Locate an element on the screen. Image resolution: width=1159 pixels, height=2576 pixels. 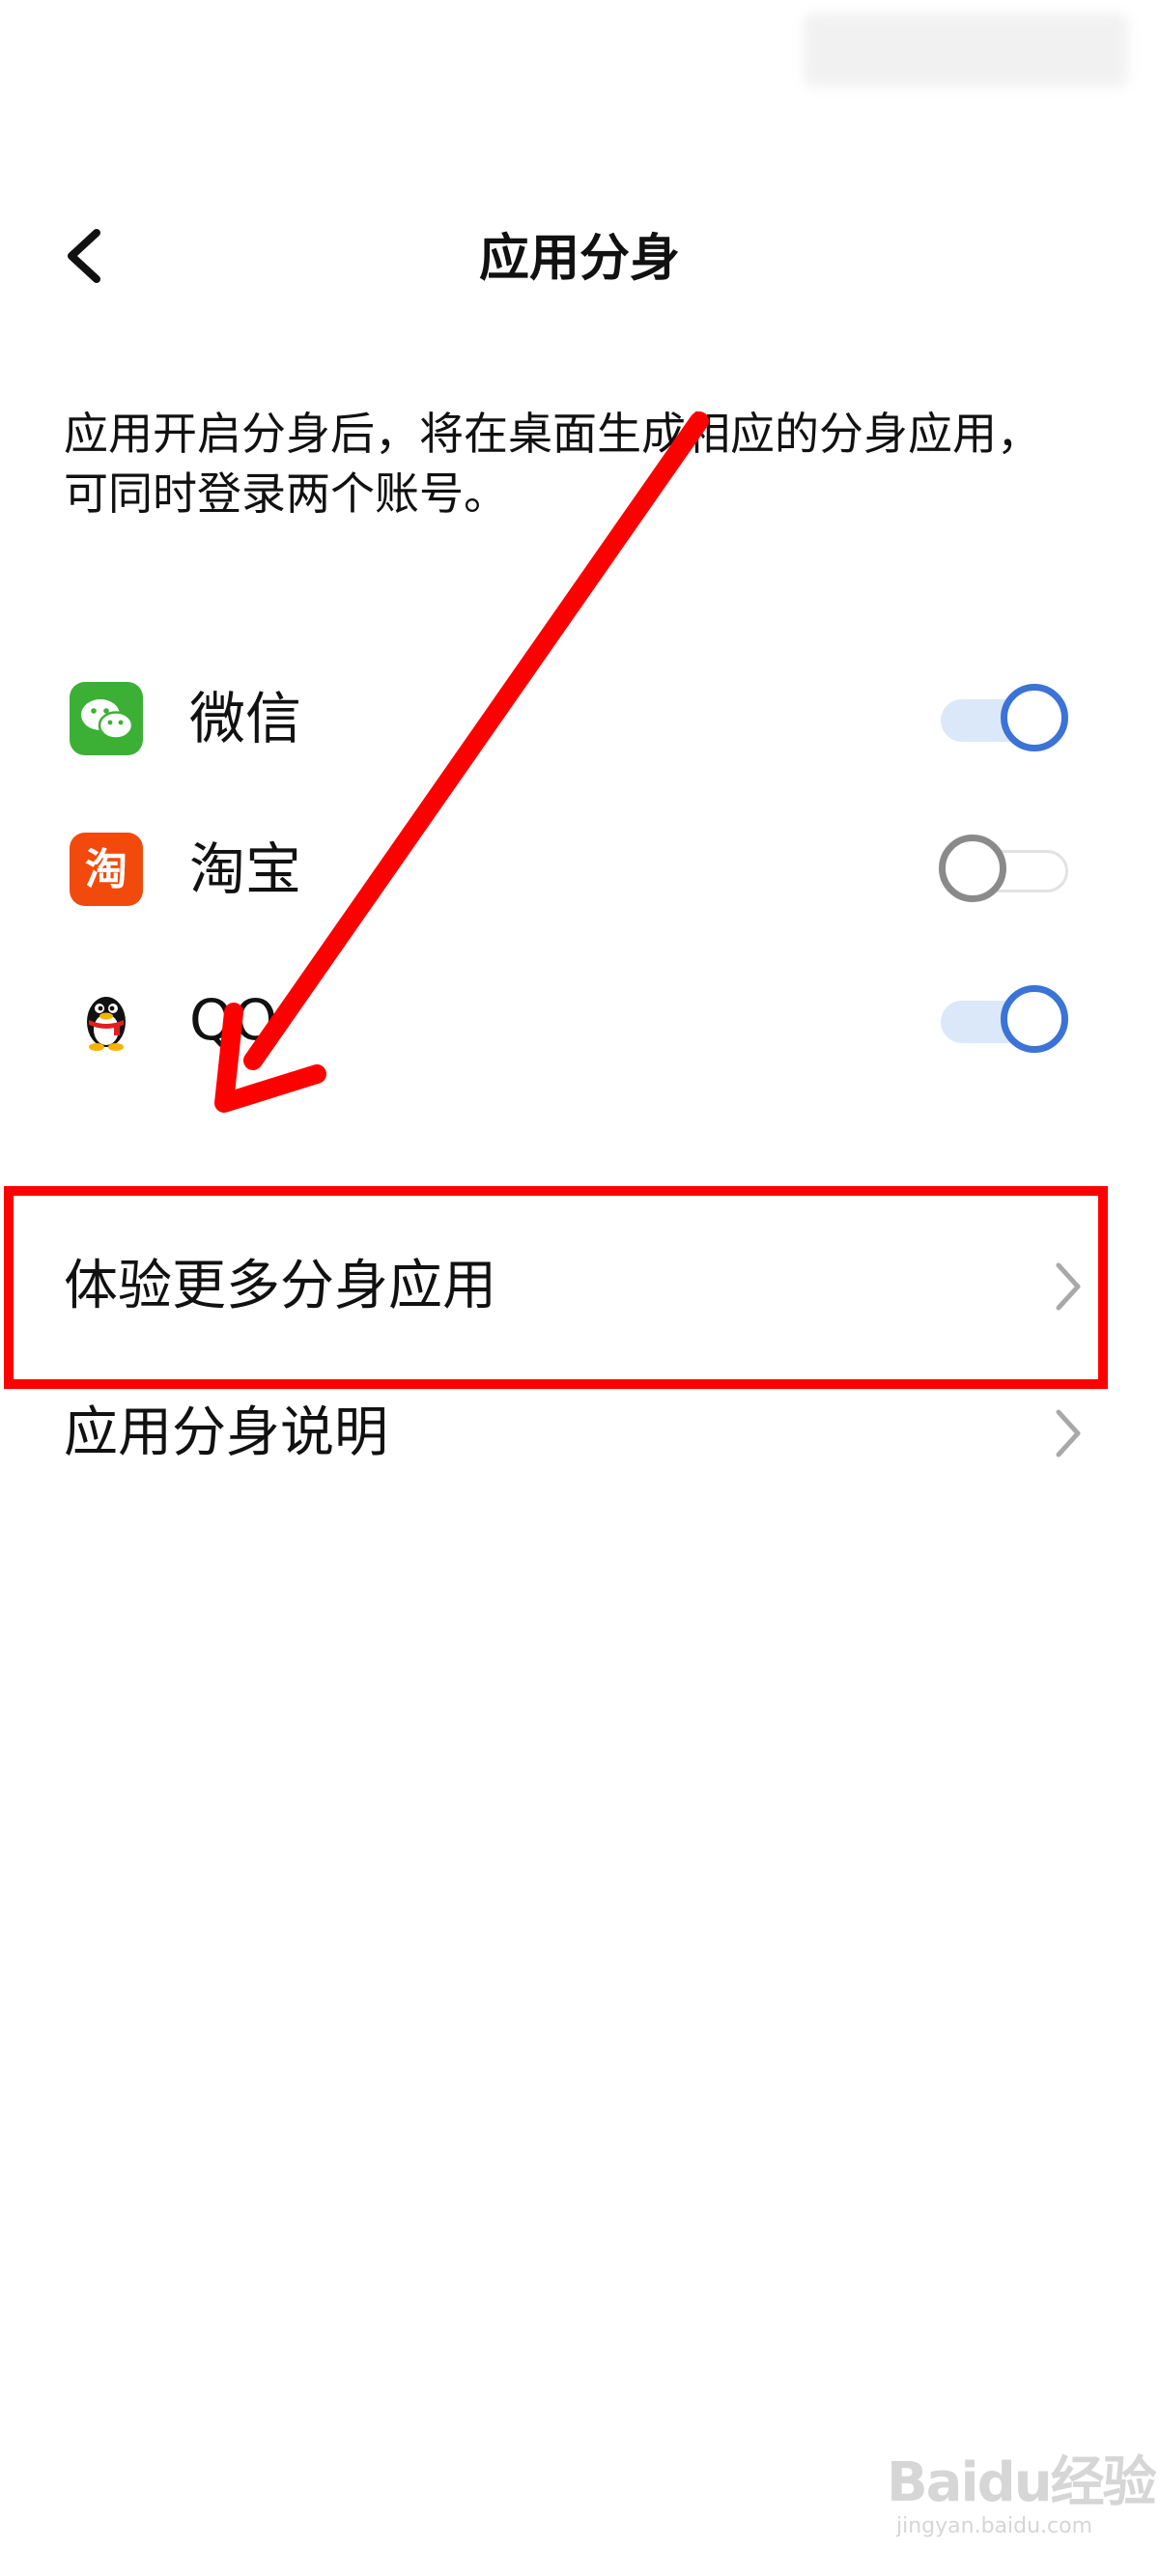
wechat-clone-toggle is located at coordinates (1004, 720).